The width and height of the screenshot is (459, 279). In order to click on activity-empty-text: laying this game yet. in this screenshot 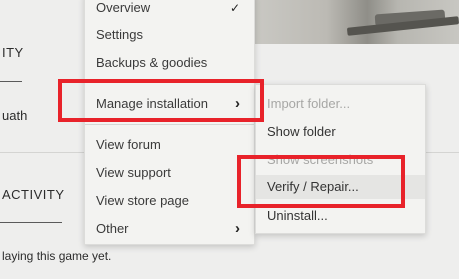, I will do `click(57, 256)`.